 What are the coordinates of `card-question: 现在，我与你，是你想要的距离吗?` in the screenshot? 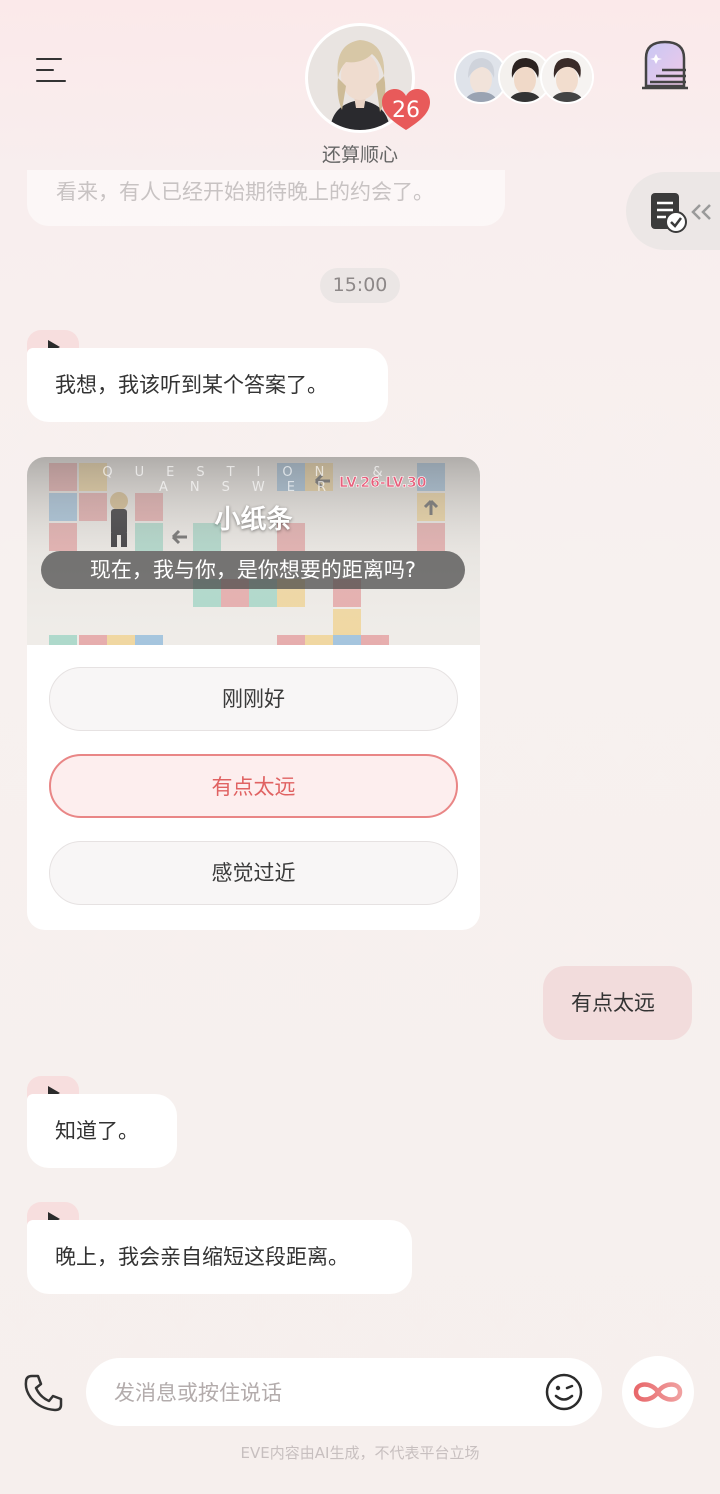 It's located at (253, 570).